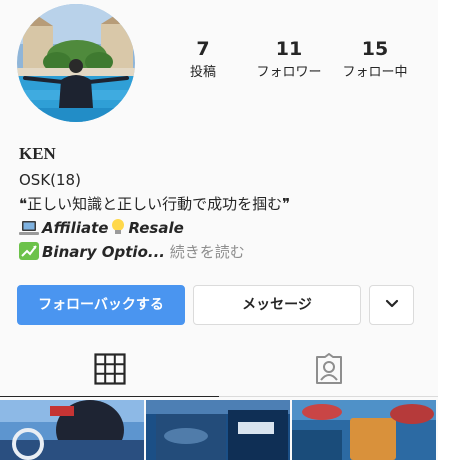 This screenshot has height=460, width=460. I want to click on chart-up-icon, so click(29, 254).